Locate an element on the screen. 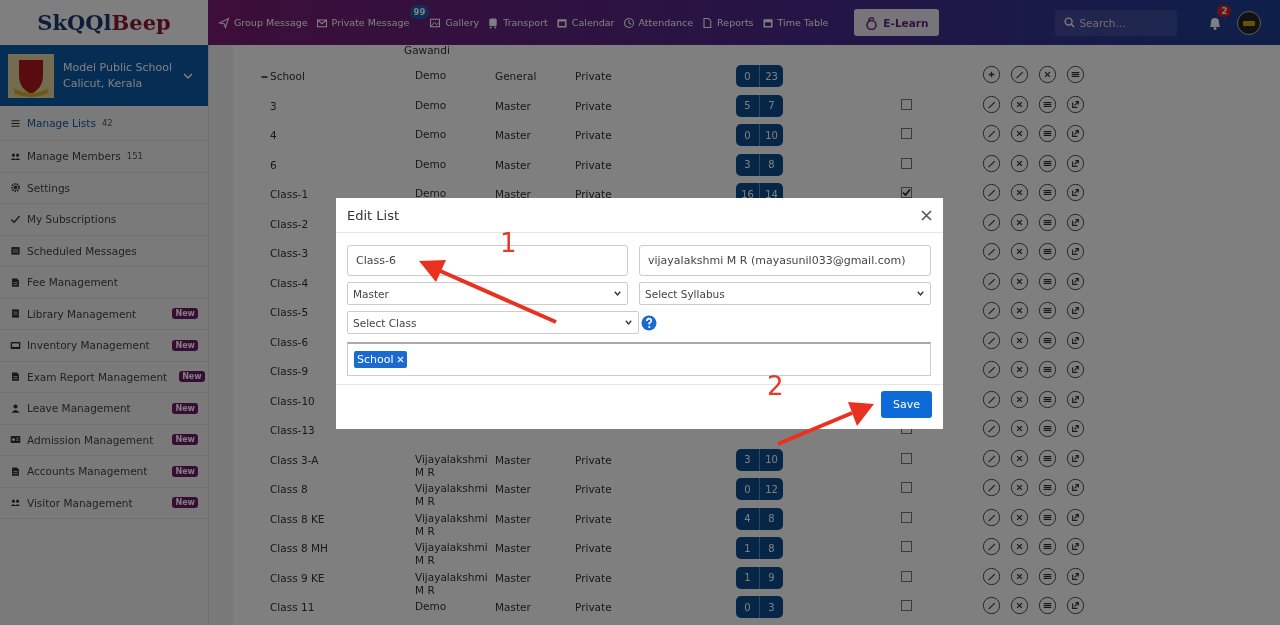 This screenshot has width=1280, height=625. count-badge: 0 10 is located at coordinates (759, 135).